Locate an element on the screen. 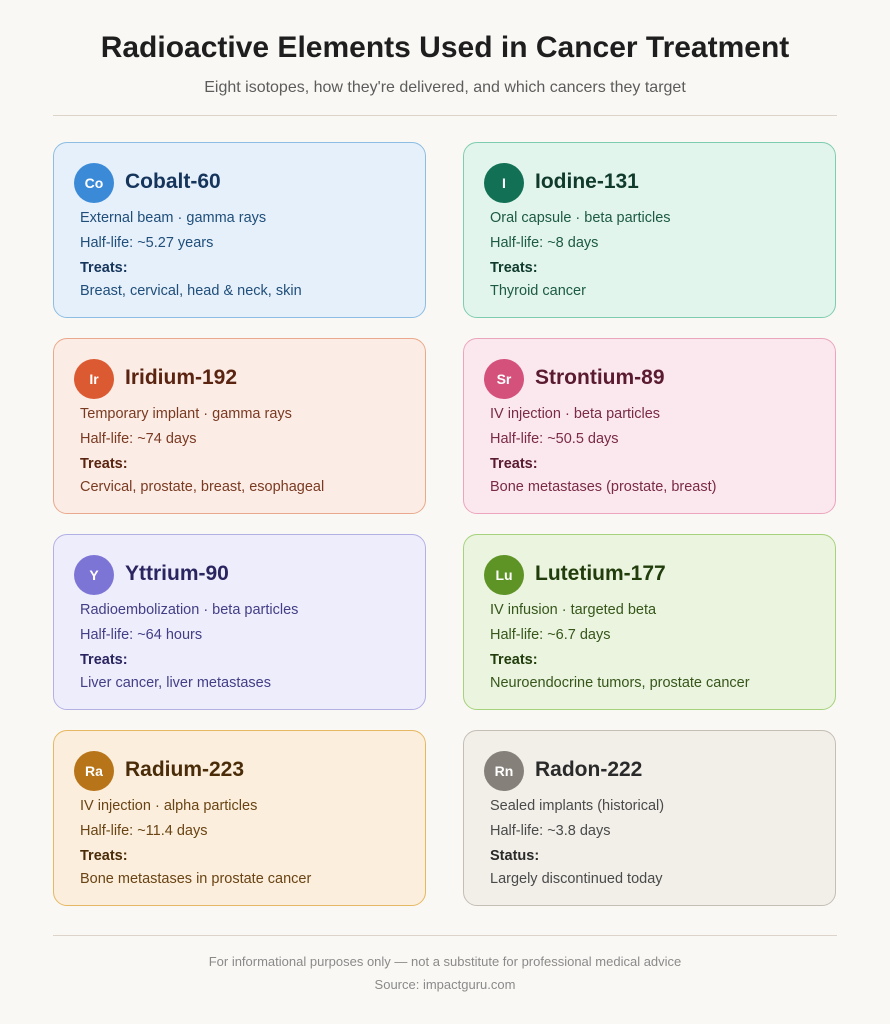 The width and height of the screenshot is (890, 1024). delivery-method: Radioembolization · beta particles is located at coordinates (189, 610).